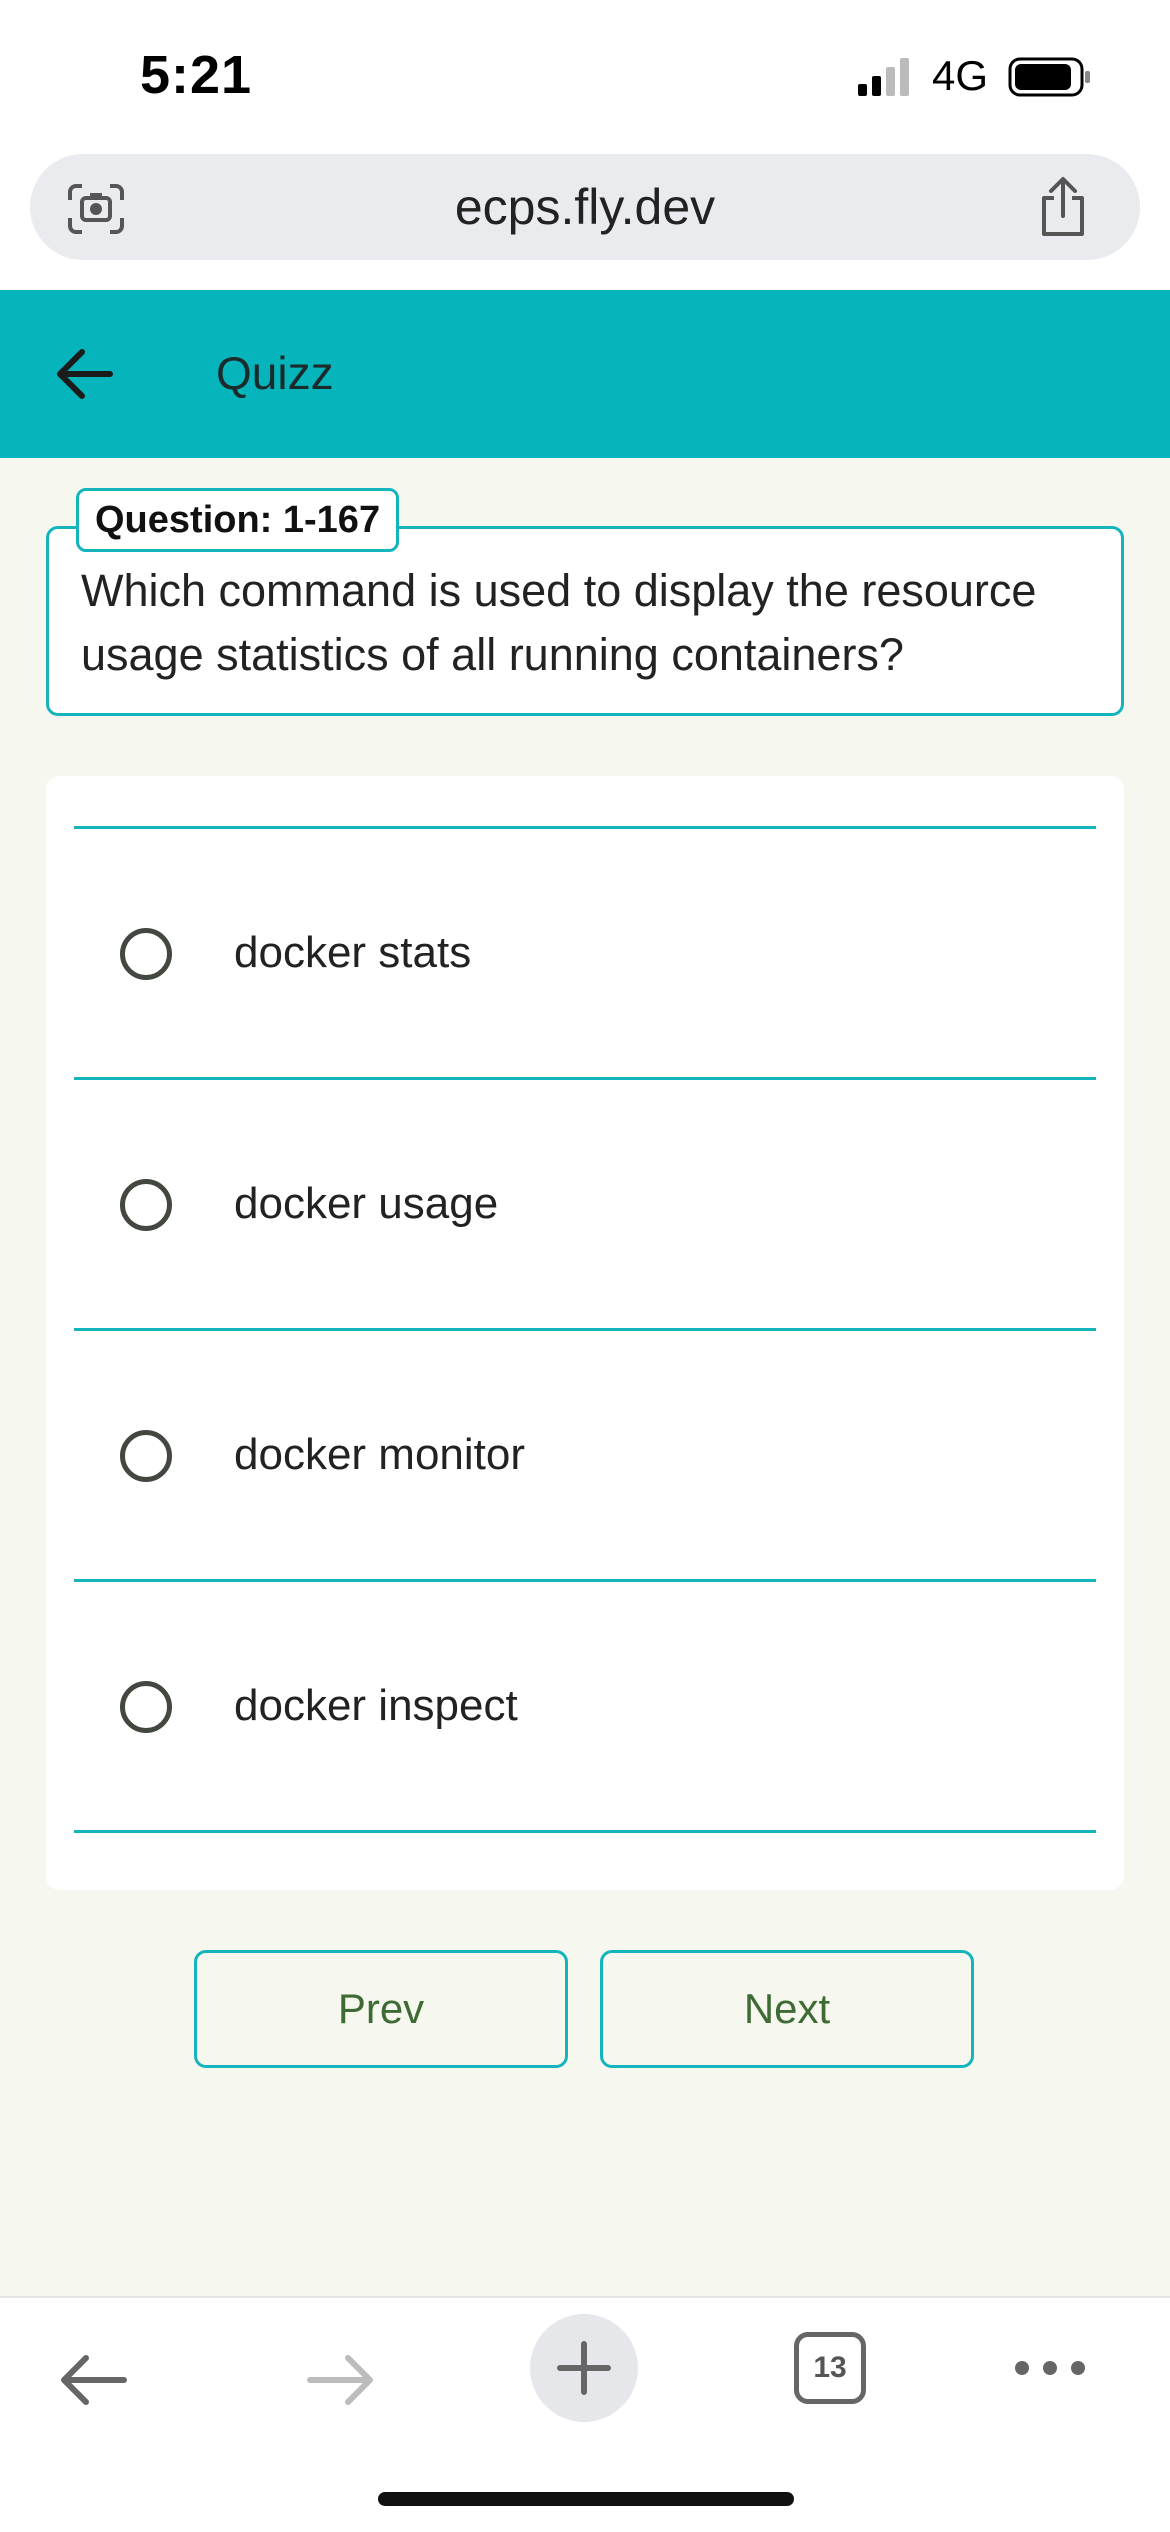 This screenshot has width=1170, height=2532. I want to click on url-text: ecps.fly.dev, so click(585, 207).